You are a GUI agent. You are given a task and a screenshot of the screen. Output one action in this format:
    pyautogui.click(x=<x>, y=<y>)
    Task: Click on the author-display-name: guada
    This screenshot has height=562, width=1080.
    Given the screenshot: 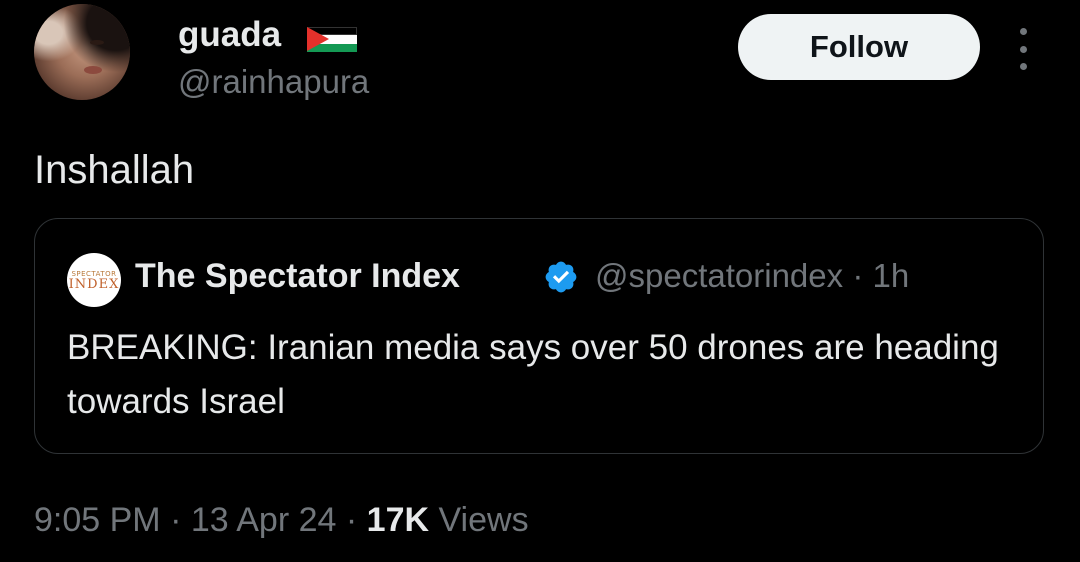 What is the action you would take?
    pyautogui.click(x=229, y=35)
    